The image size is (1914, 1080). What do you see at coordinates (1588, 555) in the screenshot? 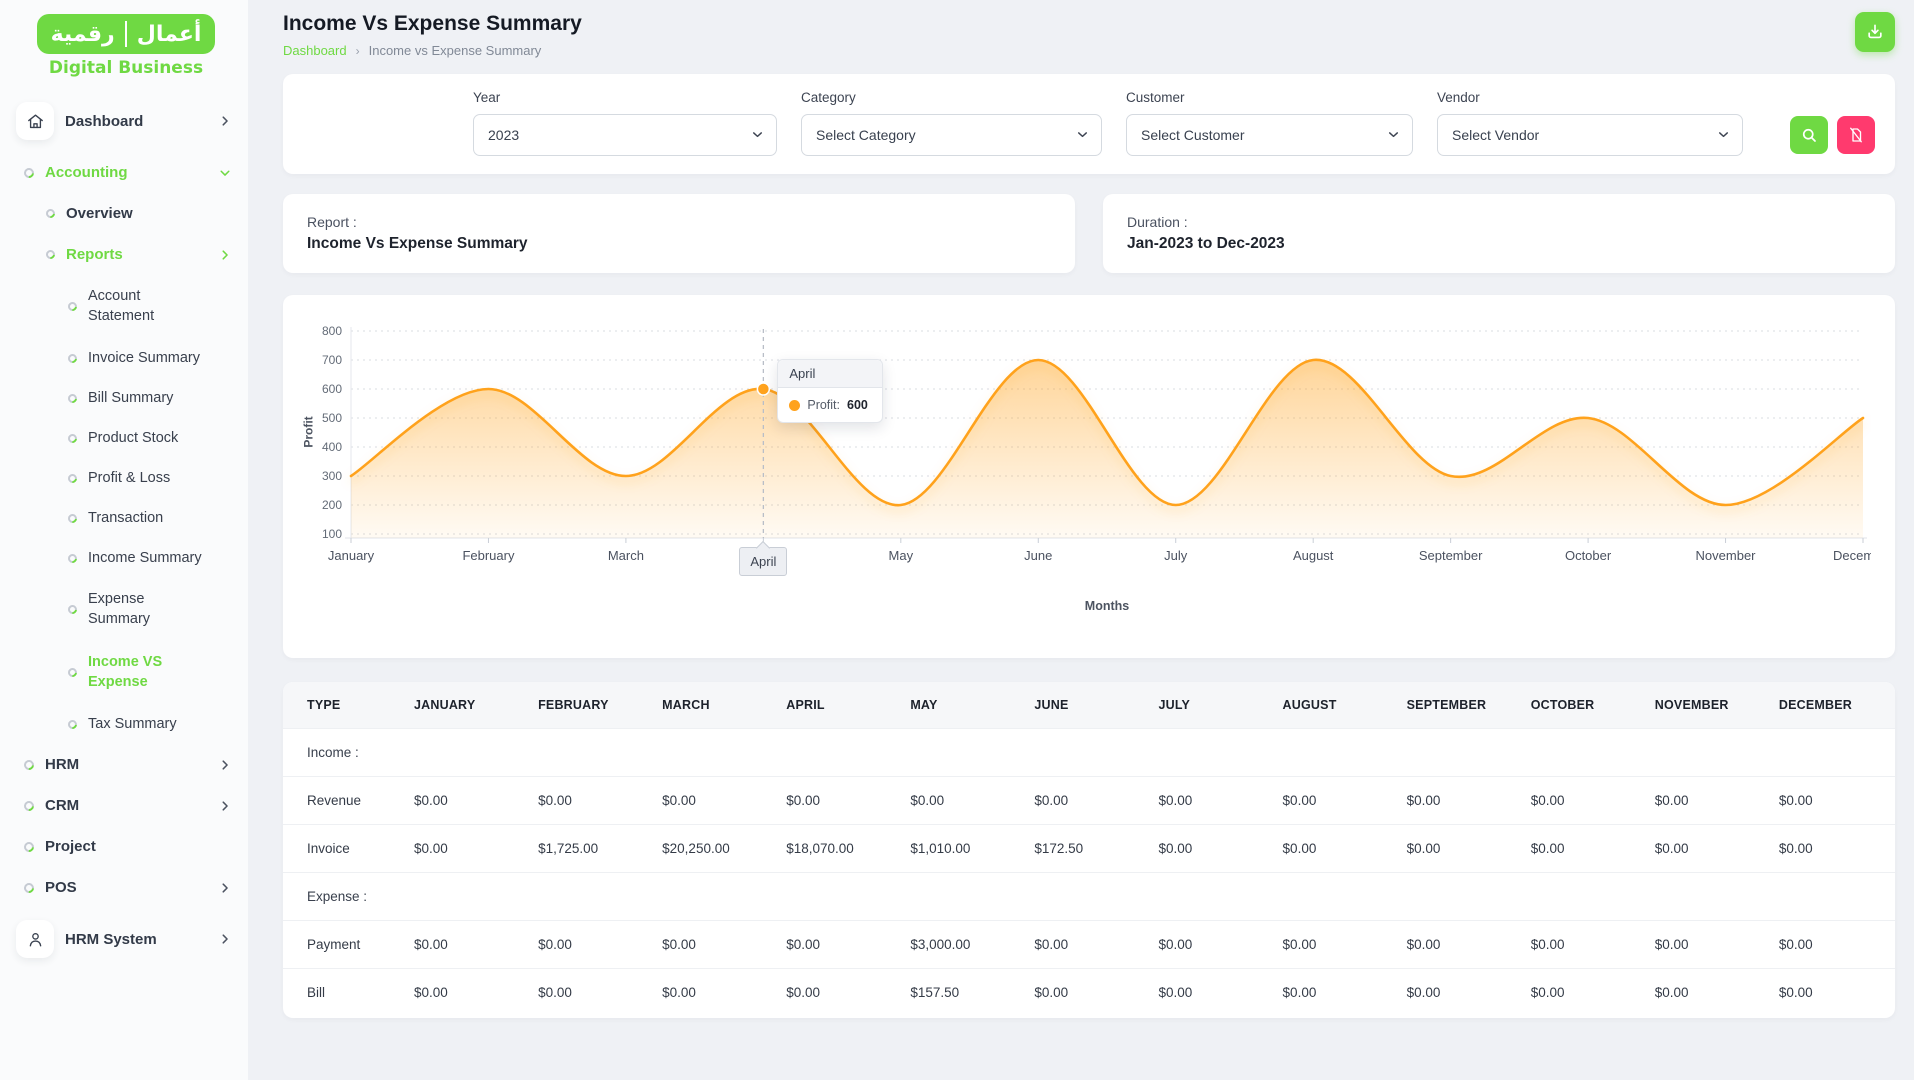
I see `x-tick-label: October` at bounding box center [1588, 555].